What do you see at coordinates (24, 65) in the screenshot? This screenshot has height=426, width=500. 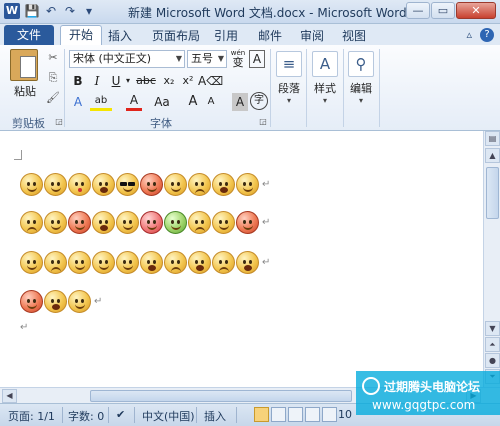 I see `paste-icon` at bounding box center [24, 65].